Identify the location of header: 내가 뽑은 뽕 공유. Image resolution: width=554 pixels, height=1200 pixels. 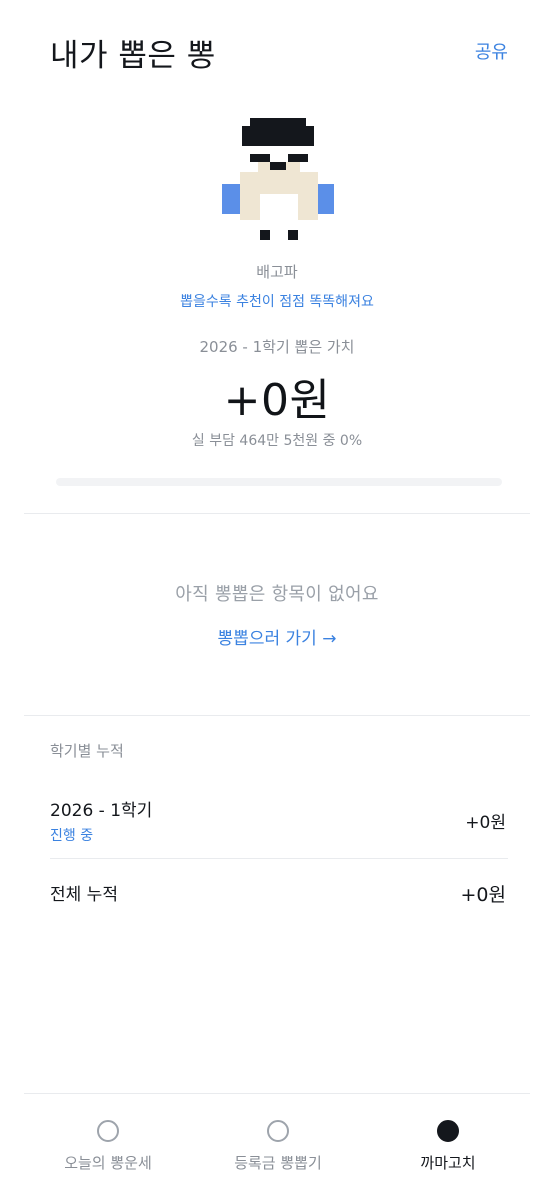
(277, 50).